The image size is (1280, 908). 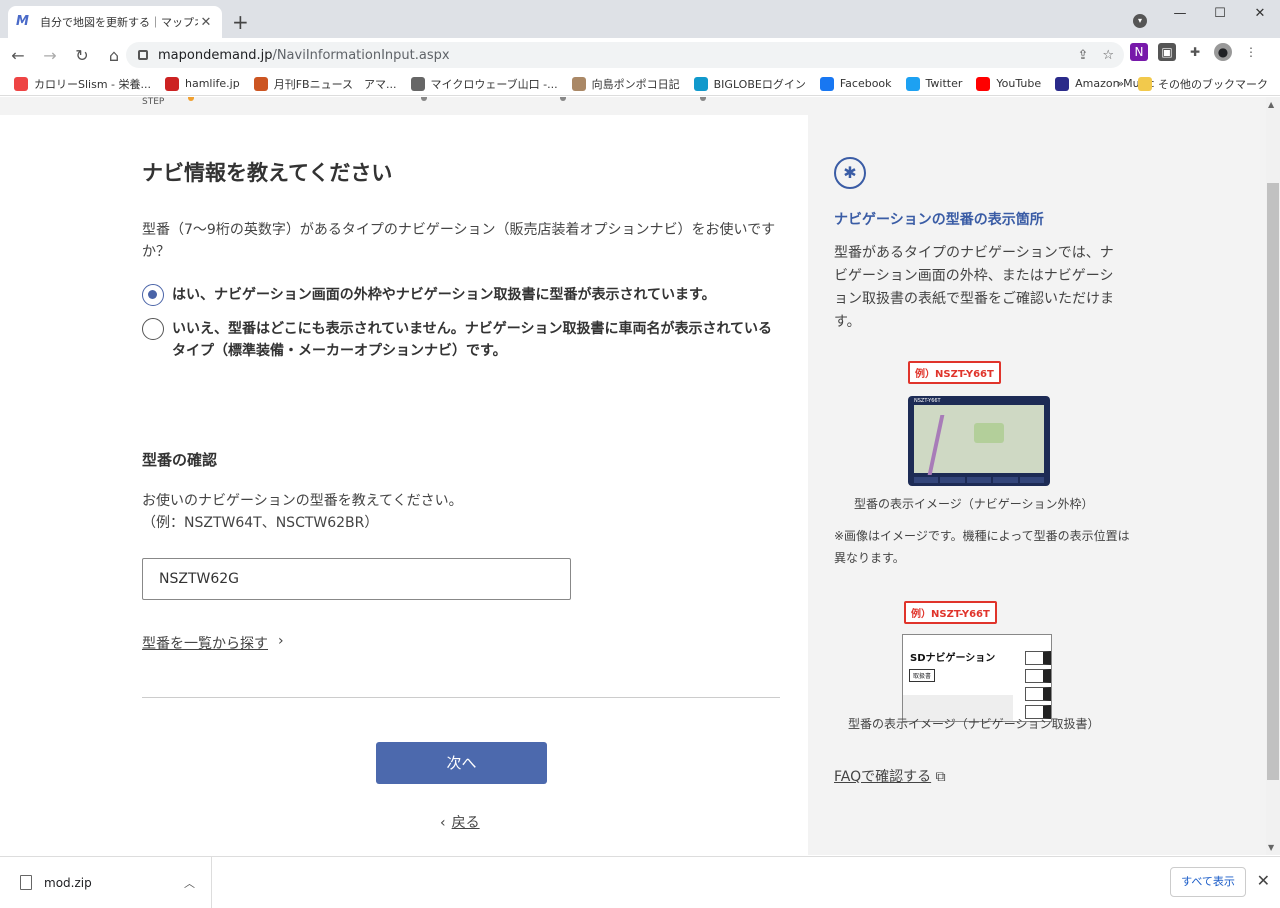 What do you see at coordinates (153, 295) in the screenshot?
I see `radio-button-selected` at bounding box center [153, 295].